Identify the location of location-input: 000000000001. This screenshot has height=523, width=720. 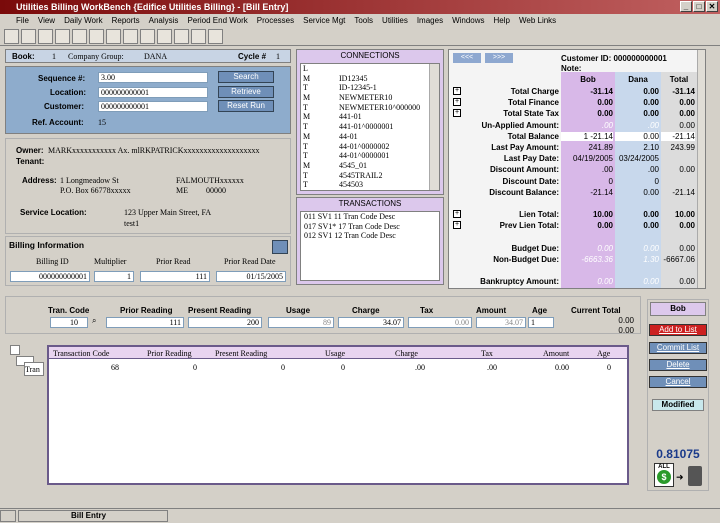
(153, 92).